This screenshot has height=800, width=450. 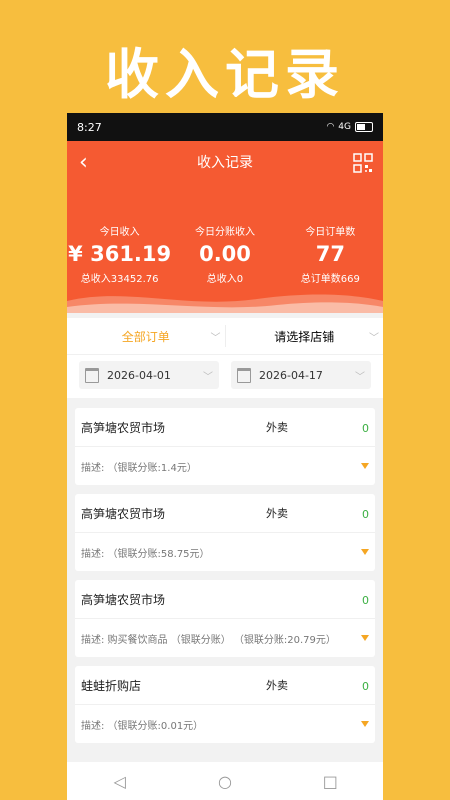 I want to click on back-arrow-icon: ‹, so click(x=83, y=162).